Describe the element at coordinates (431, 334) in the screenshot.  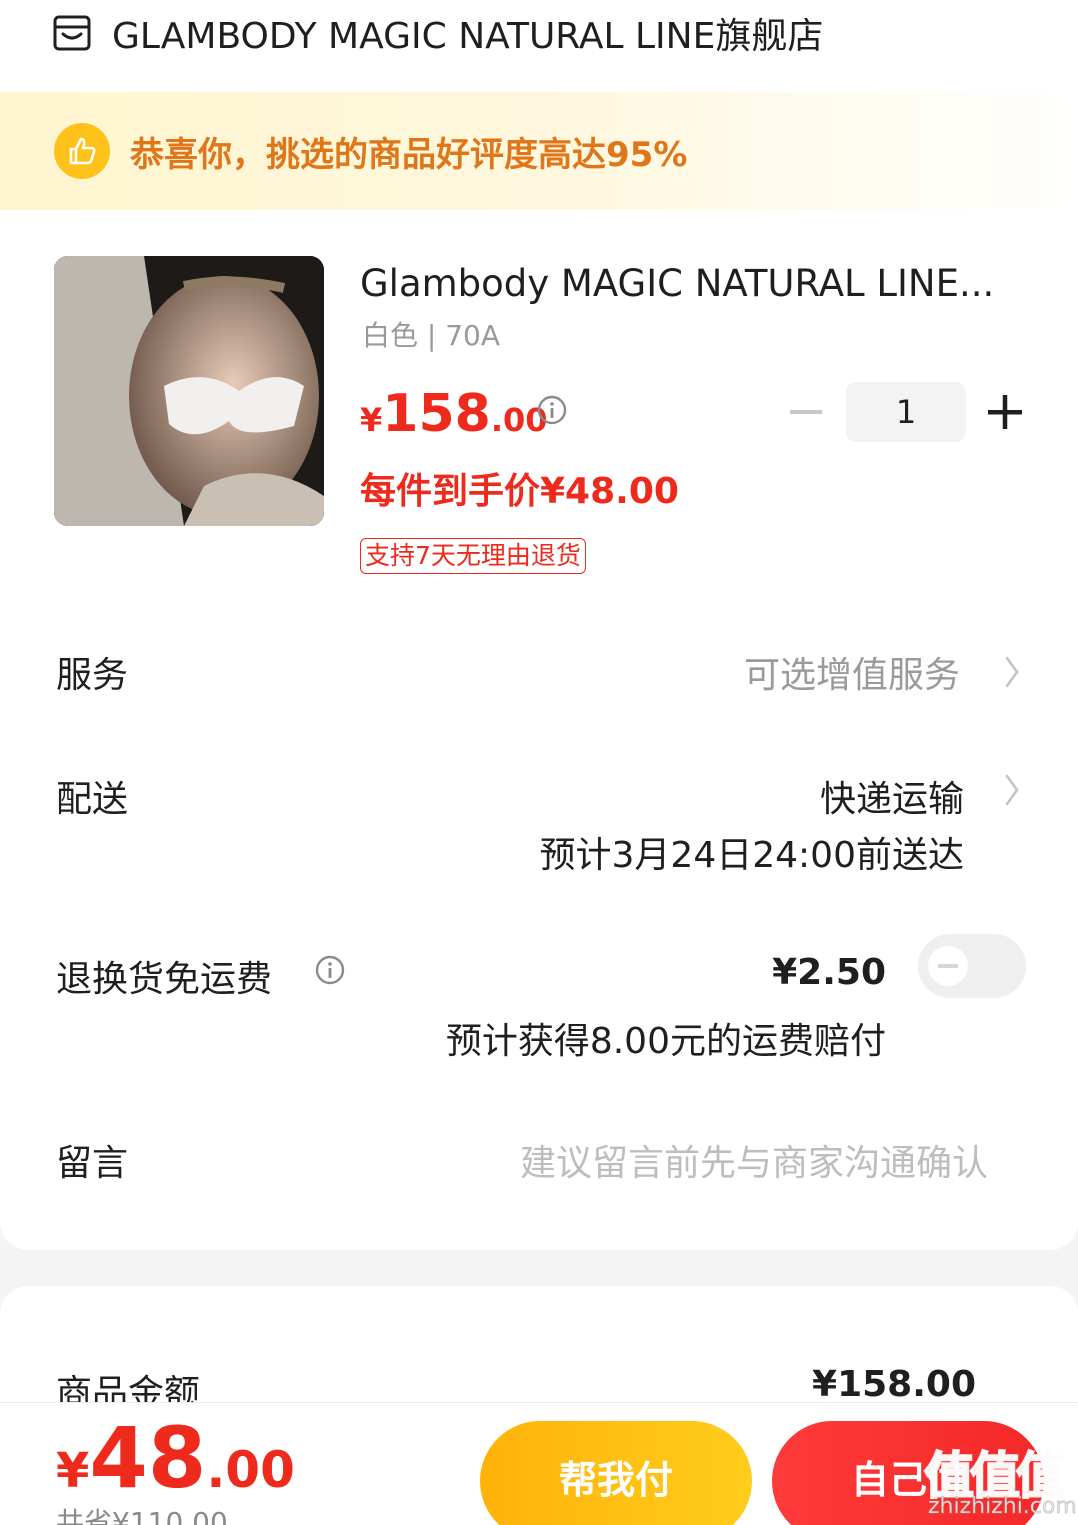
I see `product-spec: 白色 | 70A` at that location.